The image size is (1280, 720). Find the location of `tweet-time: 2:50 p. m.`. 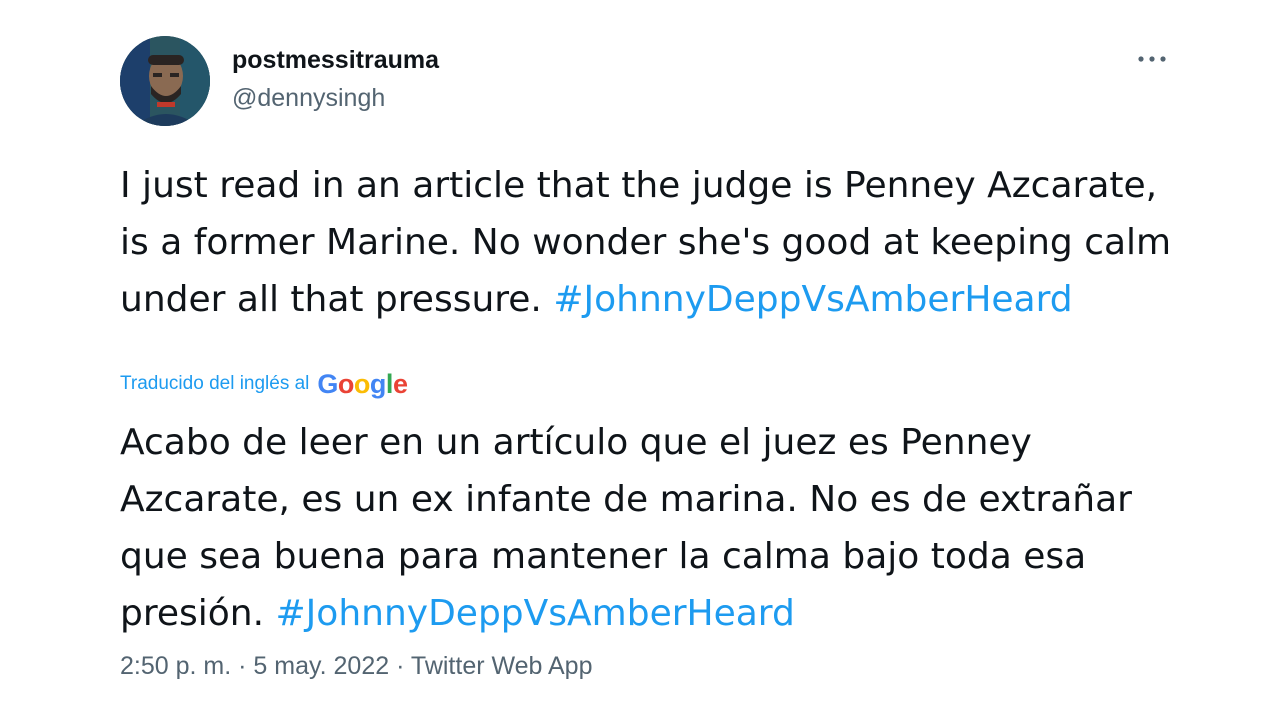

tweet-time: 2:50 p. m. is located at coordinates (175, 666).